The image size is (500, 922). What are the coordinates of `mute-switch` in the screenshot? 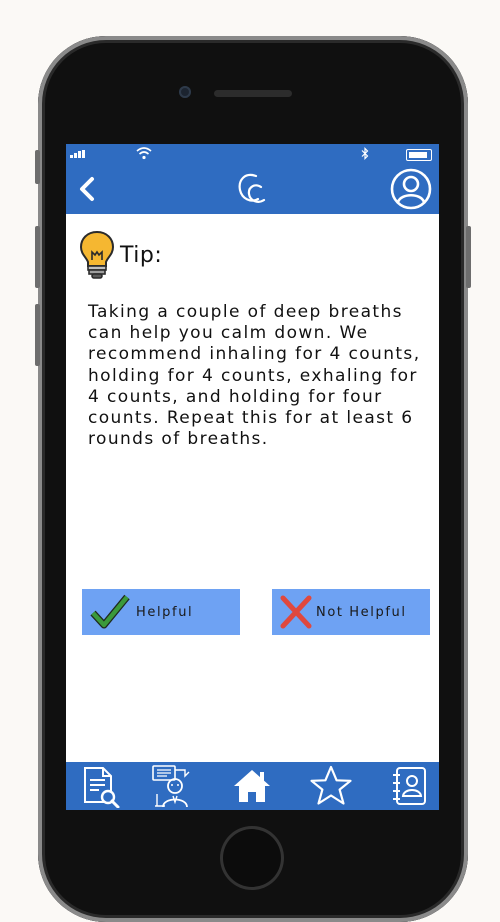 It's located at (37, 167).